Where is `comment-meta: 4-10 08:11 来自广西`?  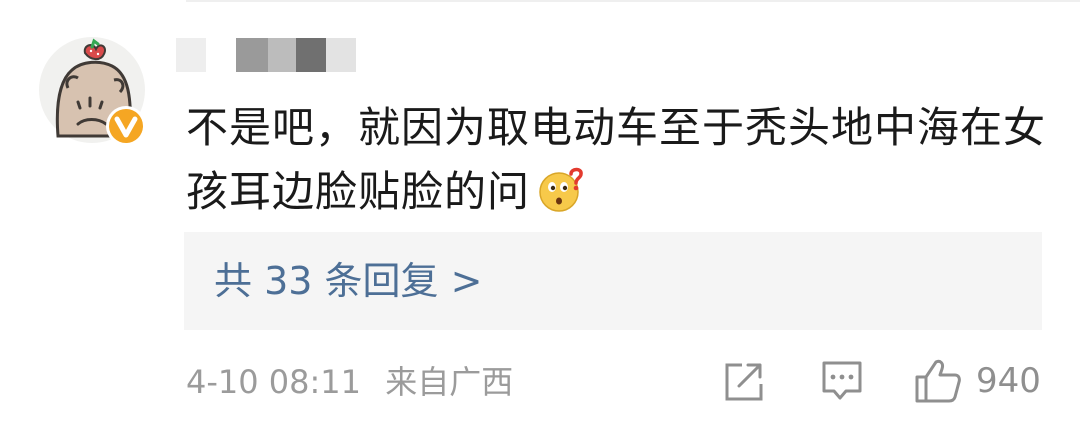
comment-meta: 4-10 08:11 来自广西 is located at coordinates (349, 382).